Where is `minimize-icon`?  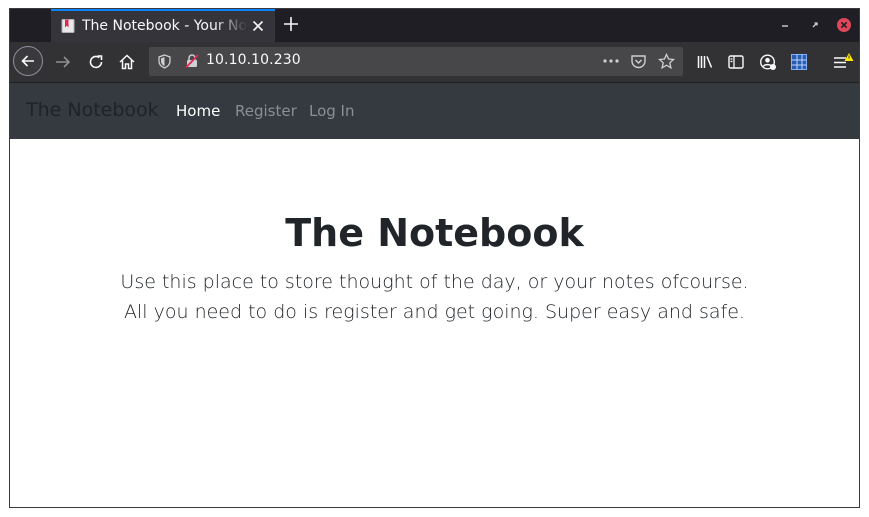 minimize-icon is located at coordinates (785, 25).